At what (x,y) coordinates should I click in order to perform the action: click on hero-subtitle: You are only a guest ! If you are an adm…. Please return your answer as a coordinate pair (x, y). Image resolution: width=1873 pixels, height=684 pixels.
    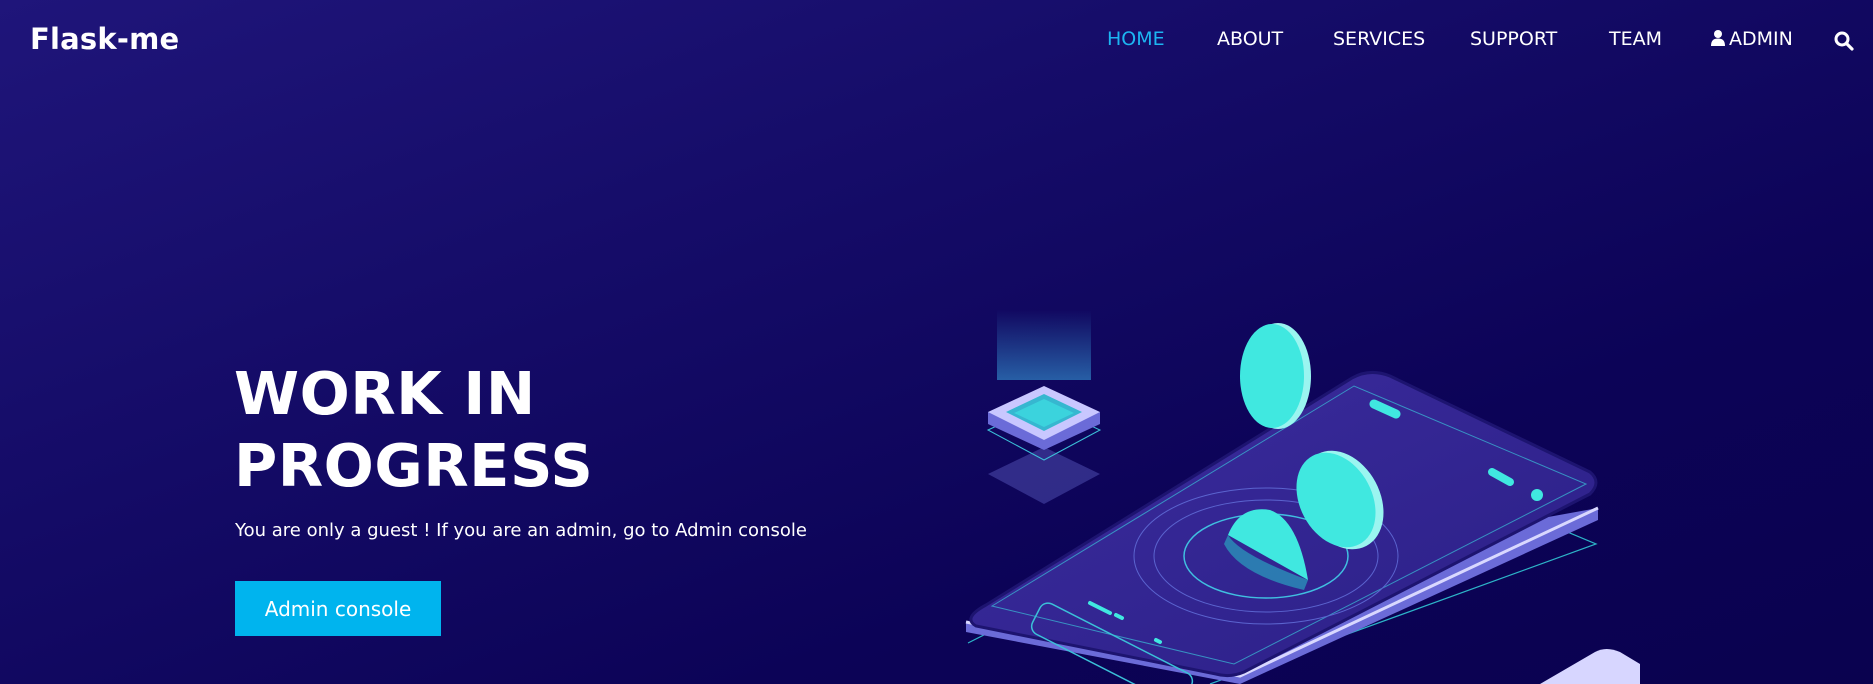
    Looking at the image, I should click on (521, 530).